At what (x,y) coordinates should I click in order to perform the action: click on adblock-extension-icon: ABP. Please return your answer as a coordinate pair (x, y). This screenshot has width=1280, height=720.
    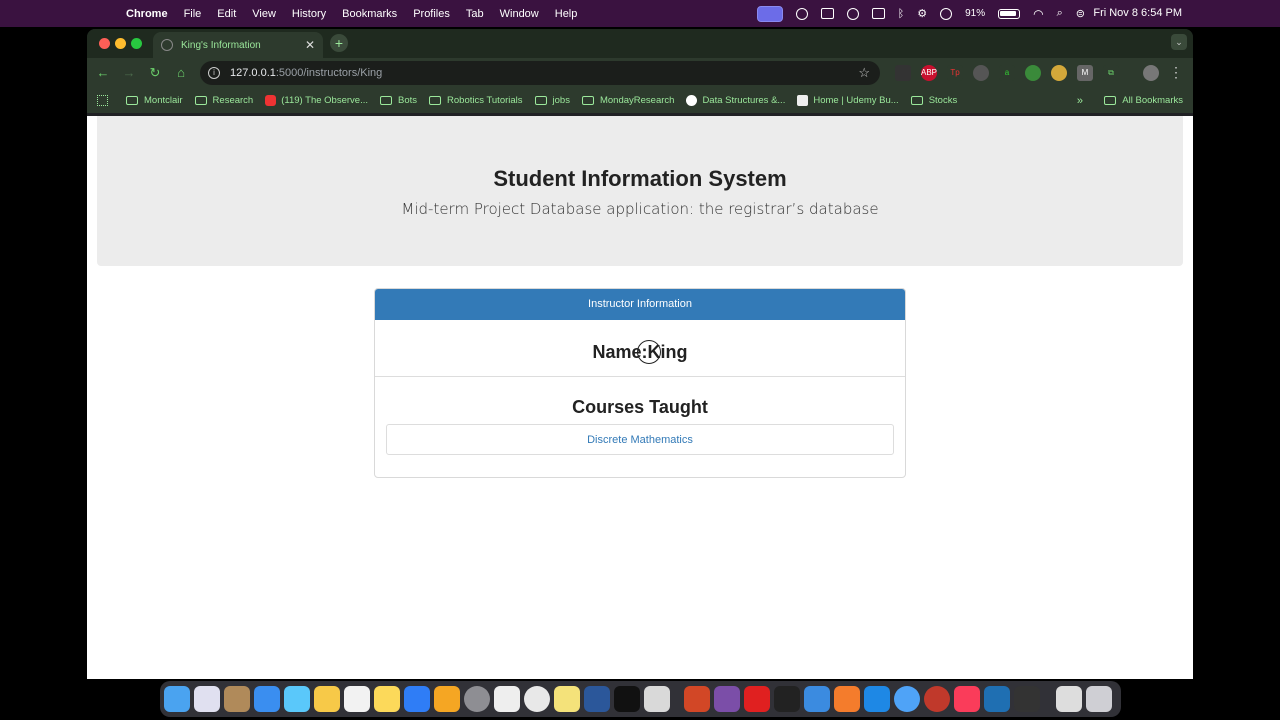
    Looking at the image, I should click on (929, 73).